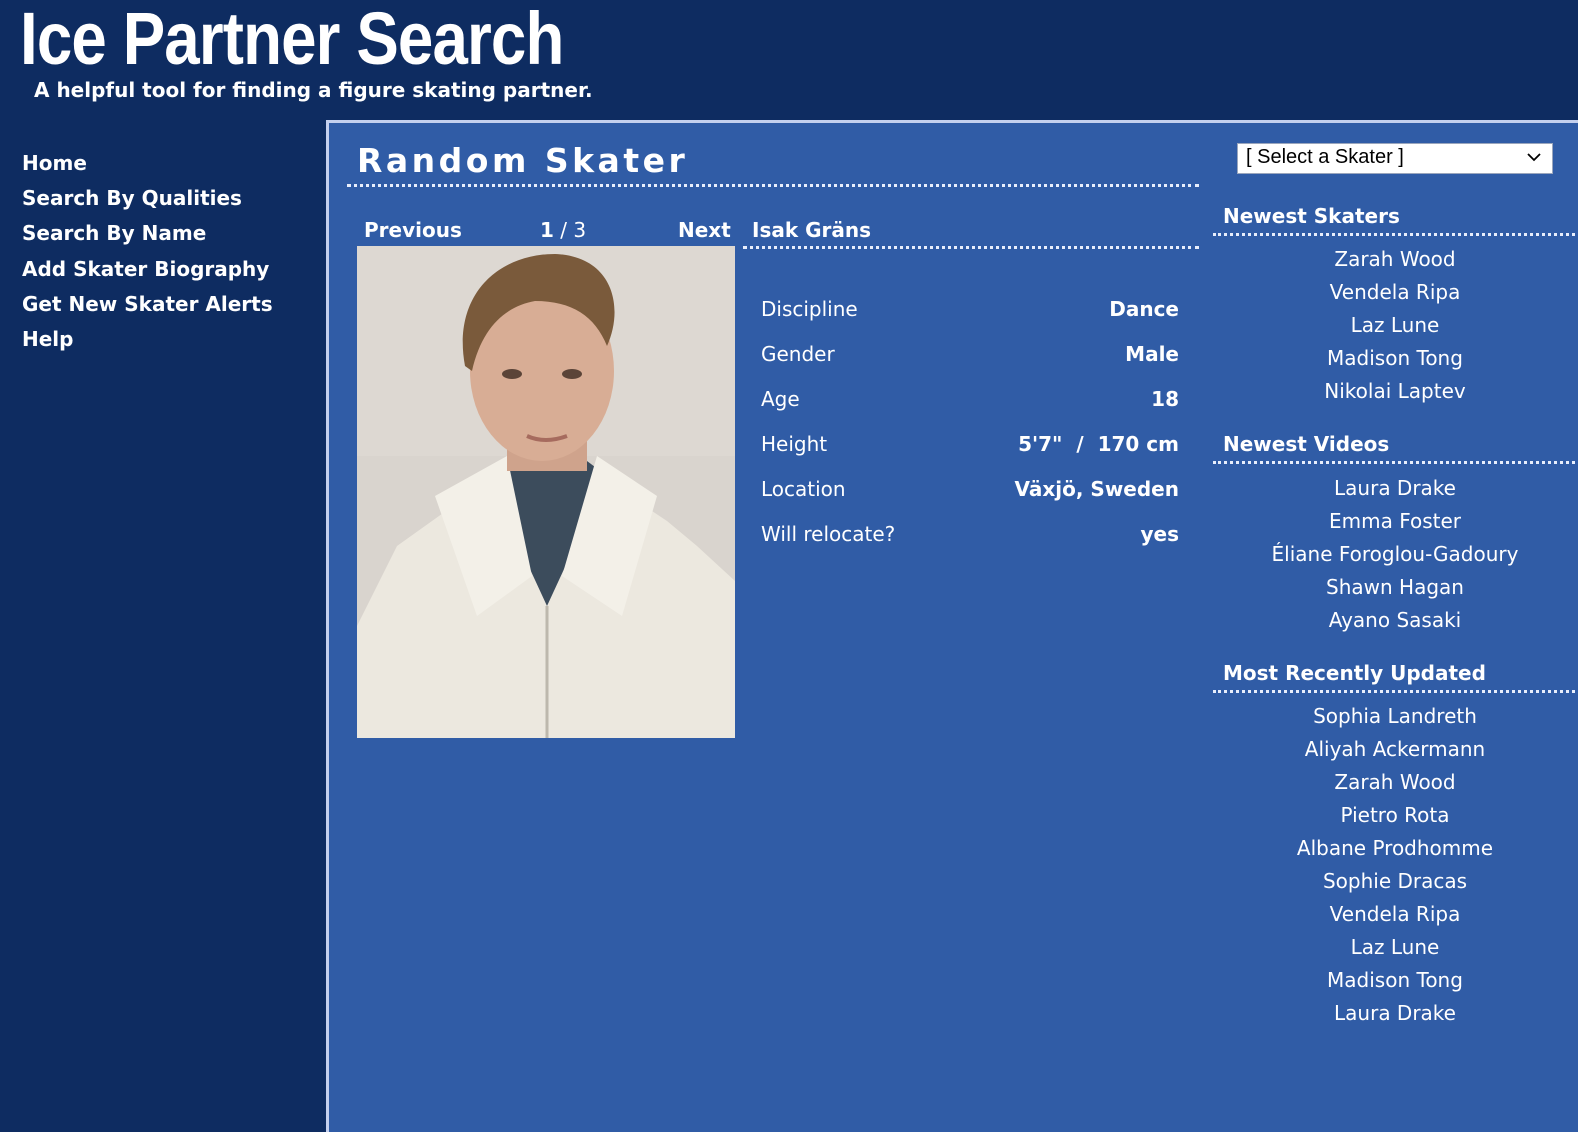 The height and width of the screenshot is (1132, 1578). I want to click on detail-row-discipline: Discipline Dance, so click(970, 318).